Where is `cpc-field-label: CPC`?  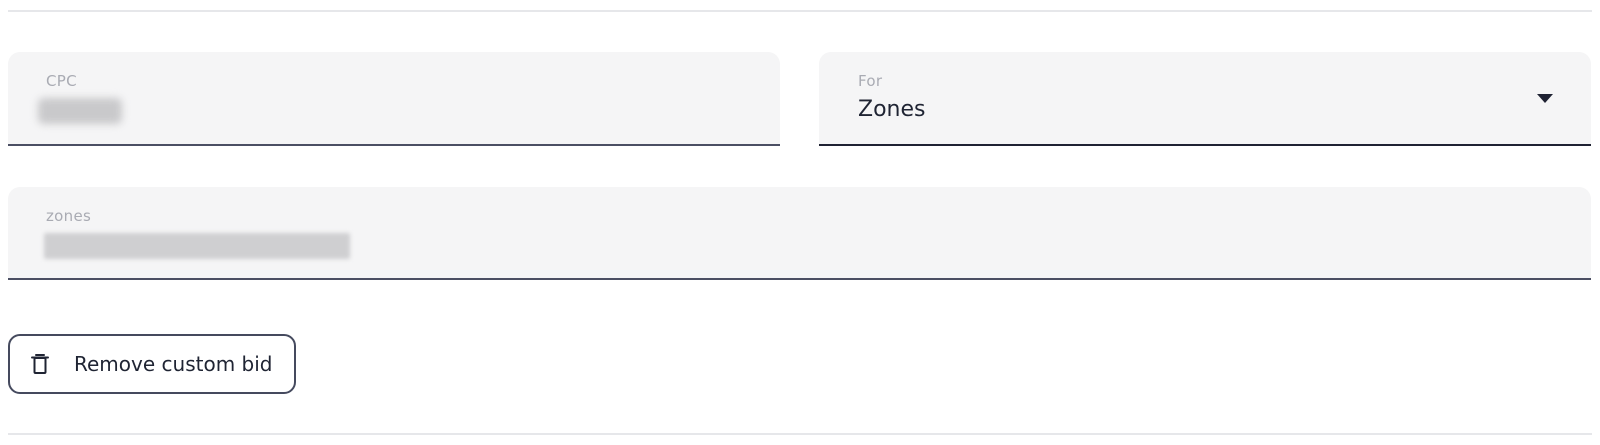
cpc-field-label: CPC is located at coordinates (61, 81).